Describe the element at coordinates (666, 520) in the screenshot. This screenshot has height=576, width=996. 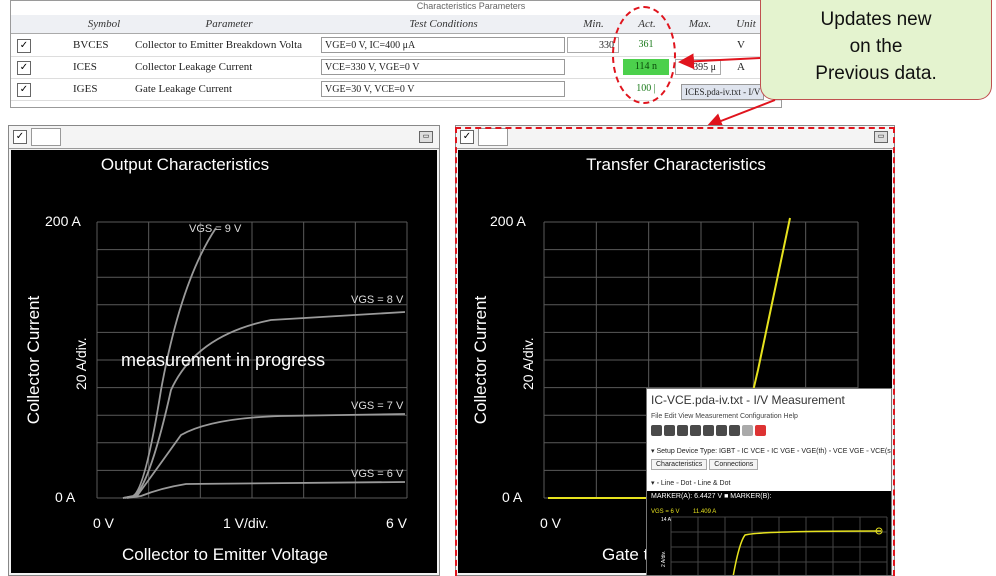
I see `inset-y-top: 14 A` at that location.